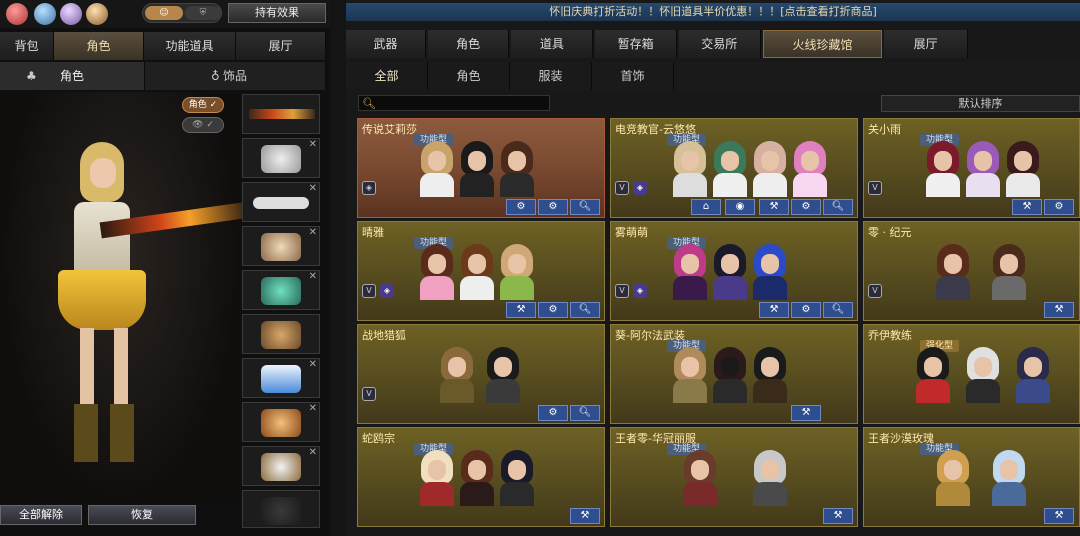  What do you see at coordinates (454, 103) in the screenshot?
I see `search-input: 🔍︎` at bounding box center [454, 103].